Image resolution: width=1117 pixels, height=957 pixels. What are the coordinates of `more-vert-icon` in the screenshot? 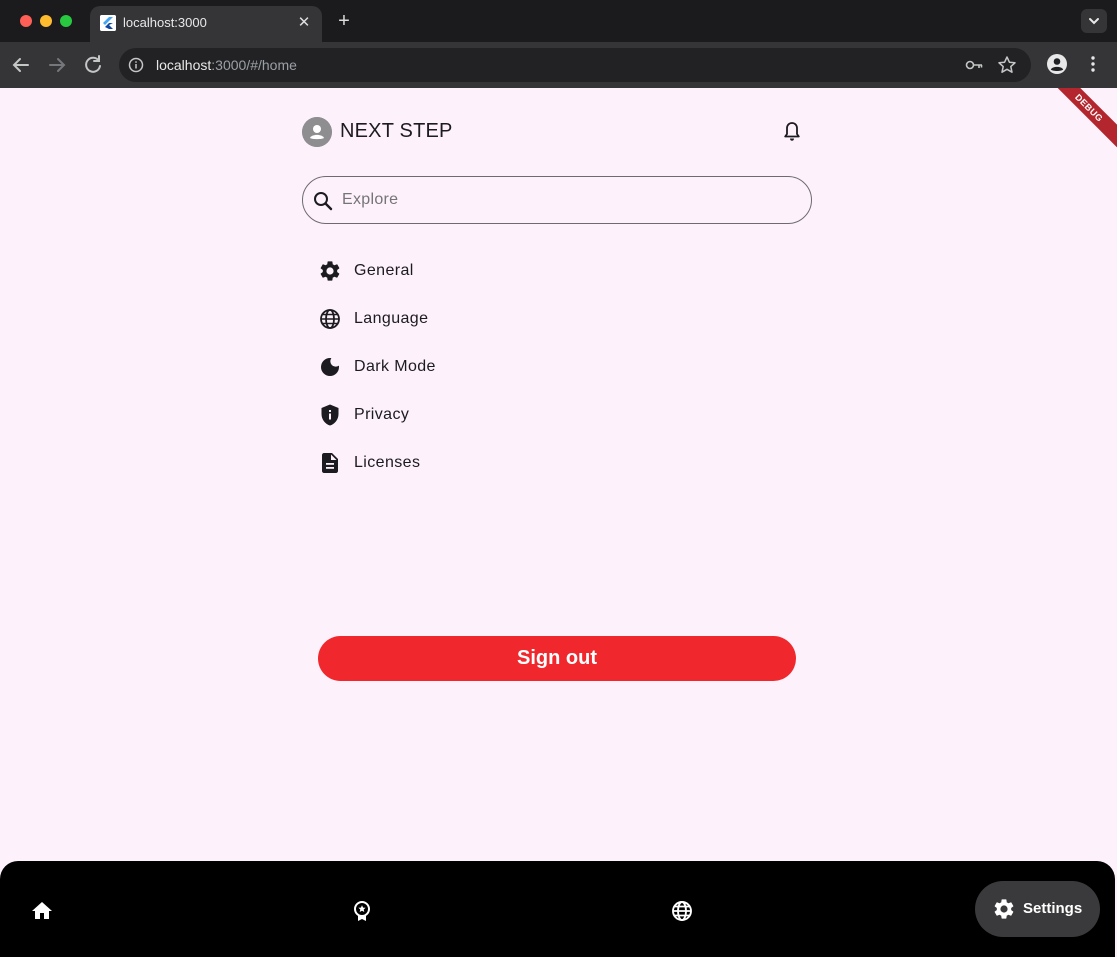 It's located at (1093, 64).